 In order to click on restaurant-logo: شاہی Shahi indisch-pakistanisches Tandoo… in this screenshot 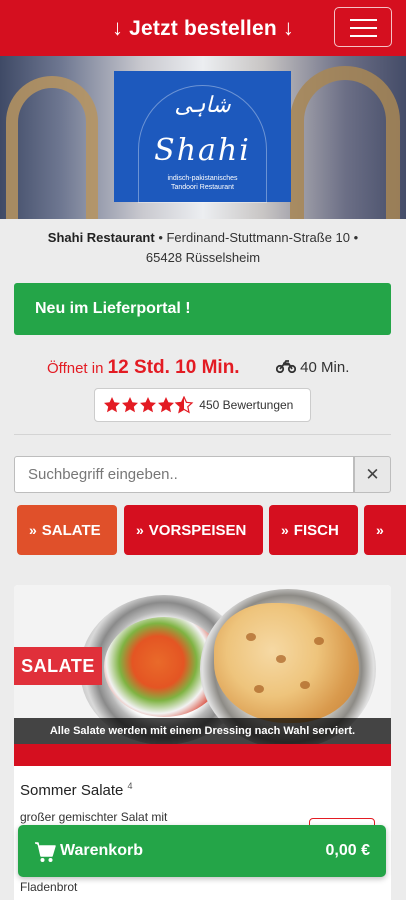, I will do `click(202, 137)`.